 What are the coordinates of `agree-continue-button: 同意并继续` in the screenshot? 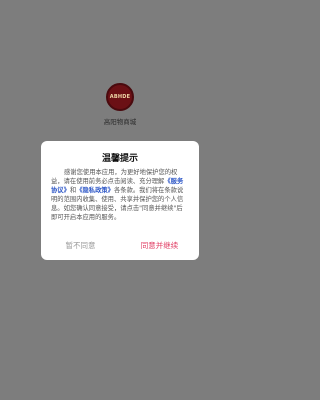 It's located at (159, 246).